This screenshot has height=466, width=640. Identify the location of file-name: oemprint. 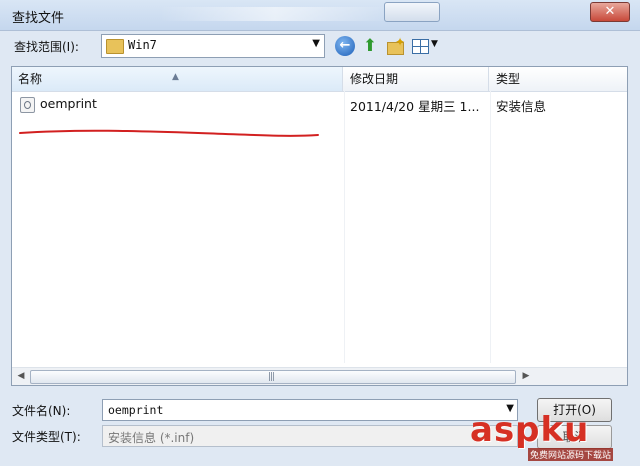
(68, 103).